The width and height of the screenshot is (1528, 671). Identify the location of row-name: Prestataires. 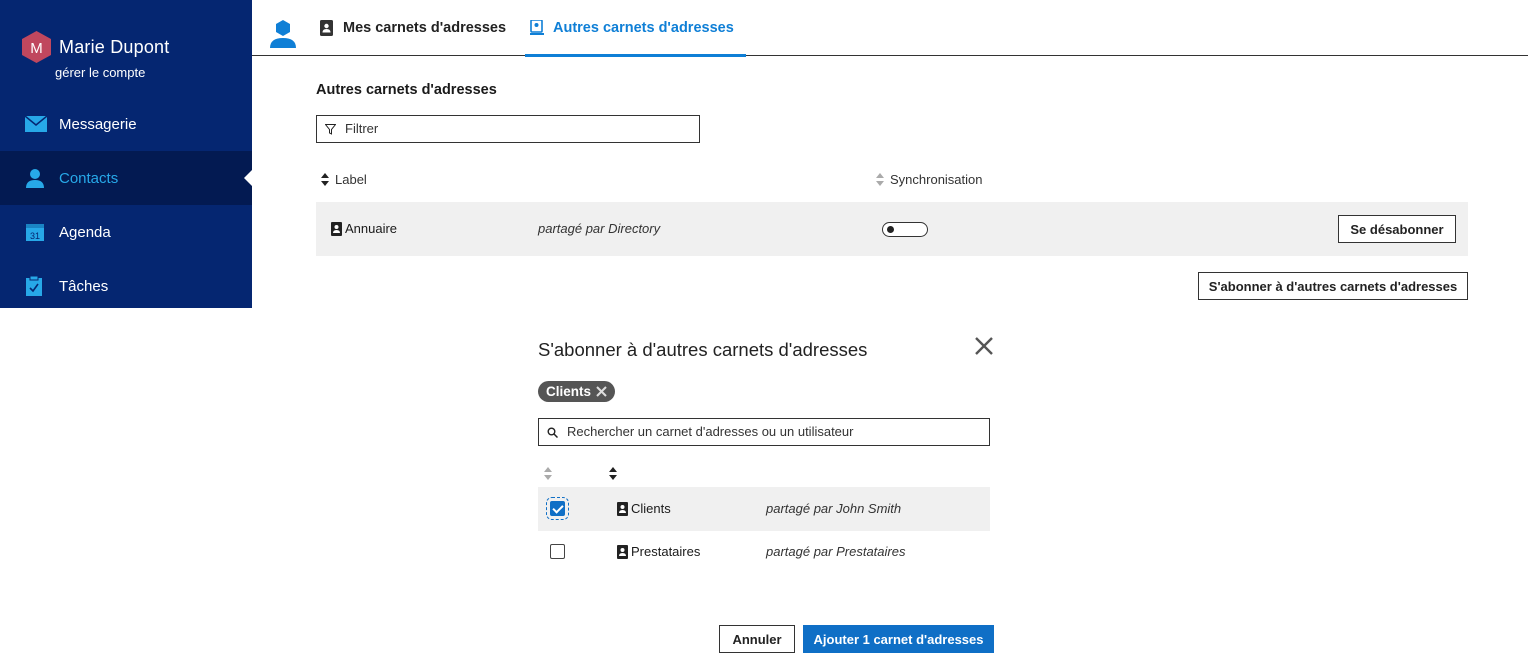
(666, 551).